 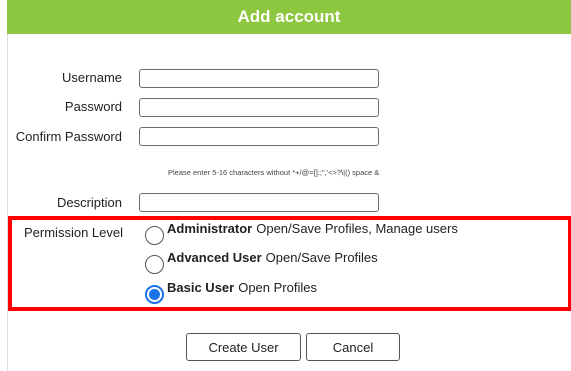 What do you see at coordinates (259, 136) in the screenshot?
I see `confirm-password-input` at bounding box center [259, 136].